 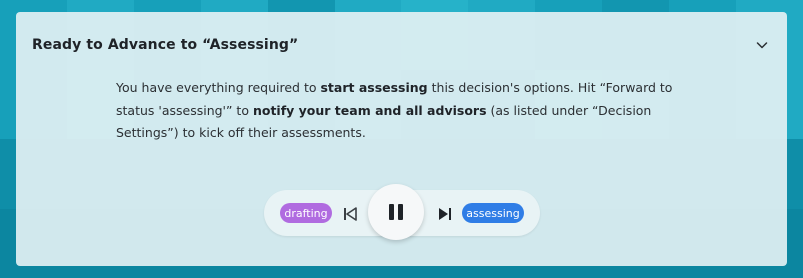 What do you see at coordinates (374, 87) in the screenshot?
I see `emphasis-start-assessing: start assessing` at bounding box center [374, 87].